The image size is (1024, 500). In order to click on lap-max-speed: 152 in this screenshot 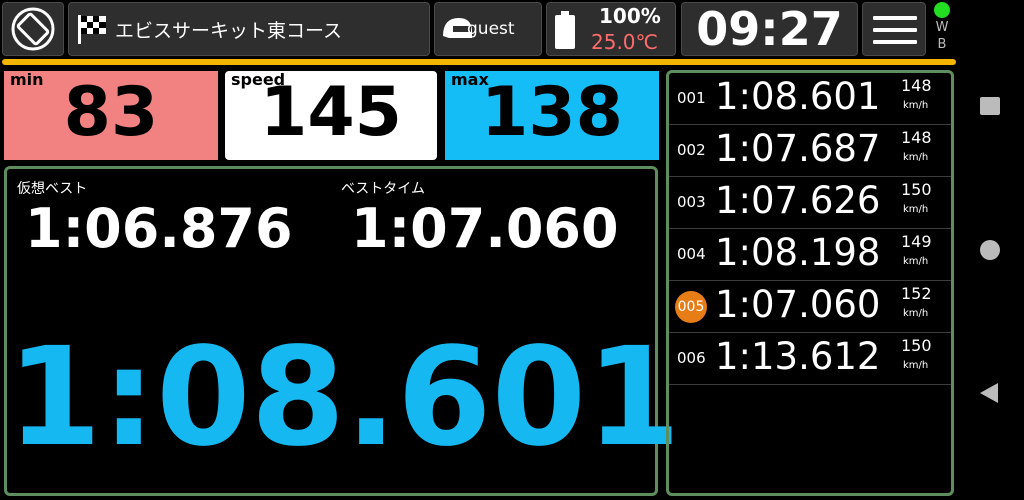, I will do `click(916, 293)`.